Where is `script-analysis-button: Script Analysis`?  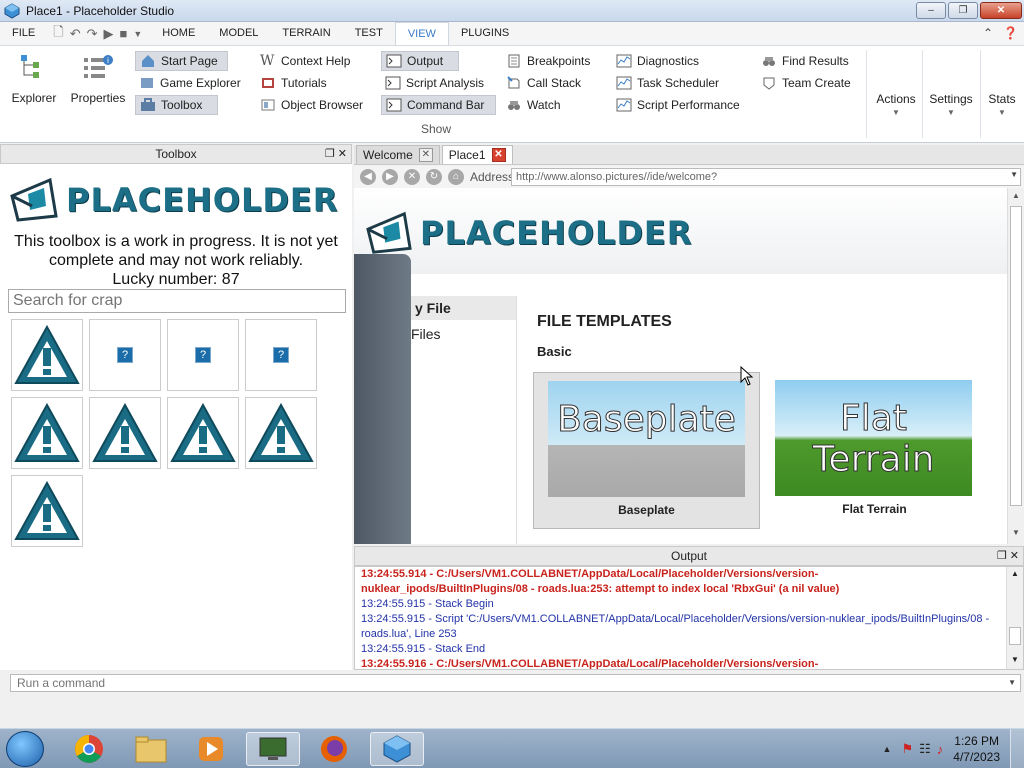 script-analysis-button: Script Analysis is located at coordinates (434, 83).